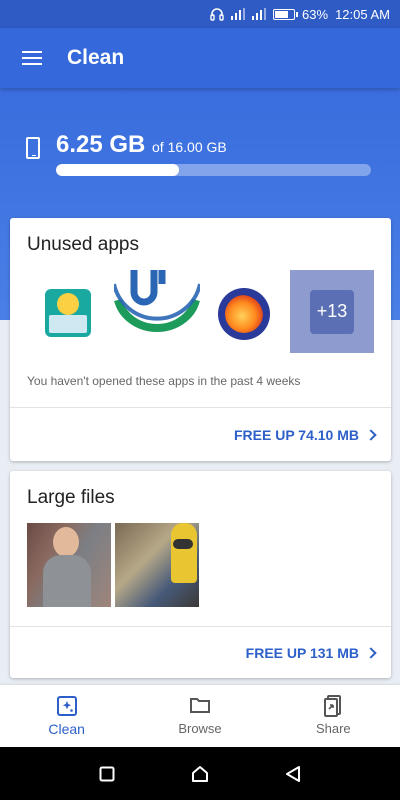  What do you see at coordinates (117, 170) in the screenshot?
I see `storage-progress-fill` at bounding box center [117, 170].